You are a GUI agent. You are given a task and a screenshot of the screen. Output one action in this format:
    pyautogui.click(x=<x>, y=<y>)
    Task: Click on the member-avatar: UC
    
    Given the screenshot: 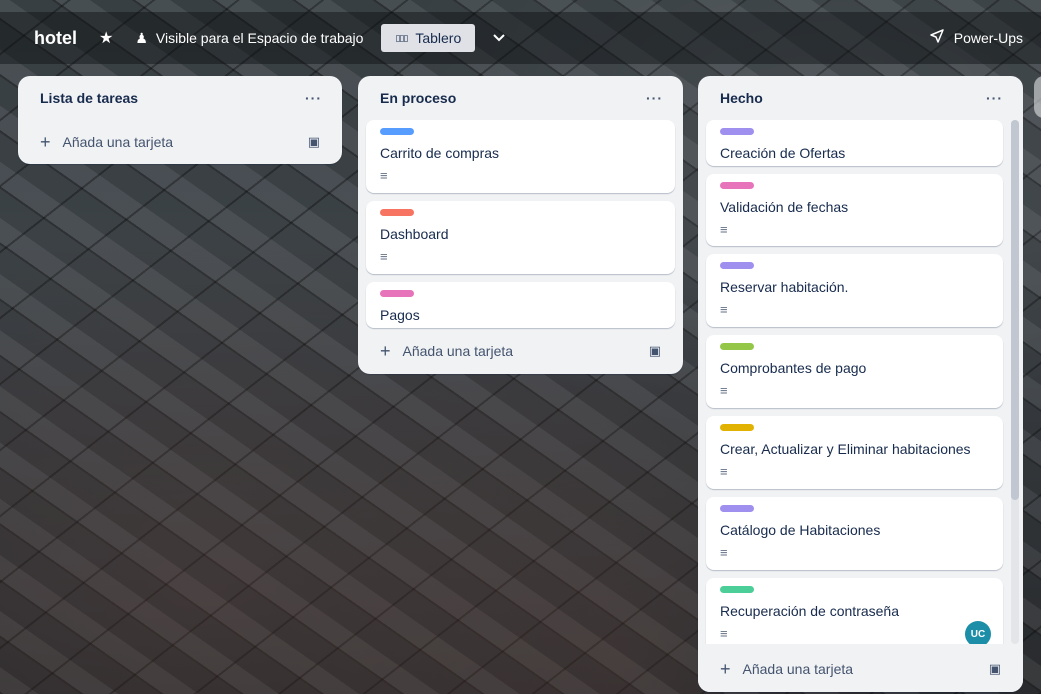 What is the action you would take?
    pyautogui.click(x=978, y=632)
    